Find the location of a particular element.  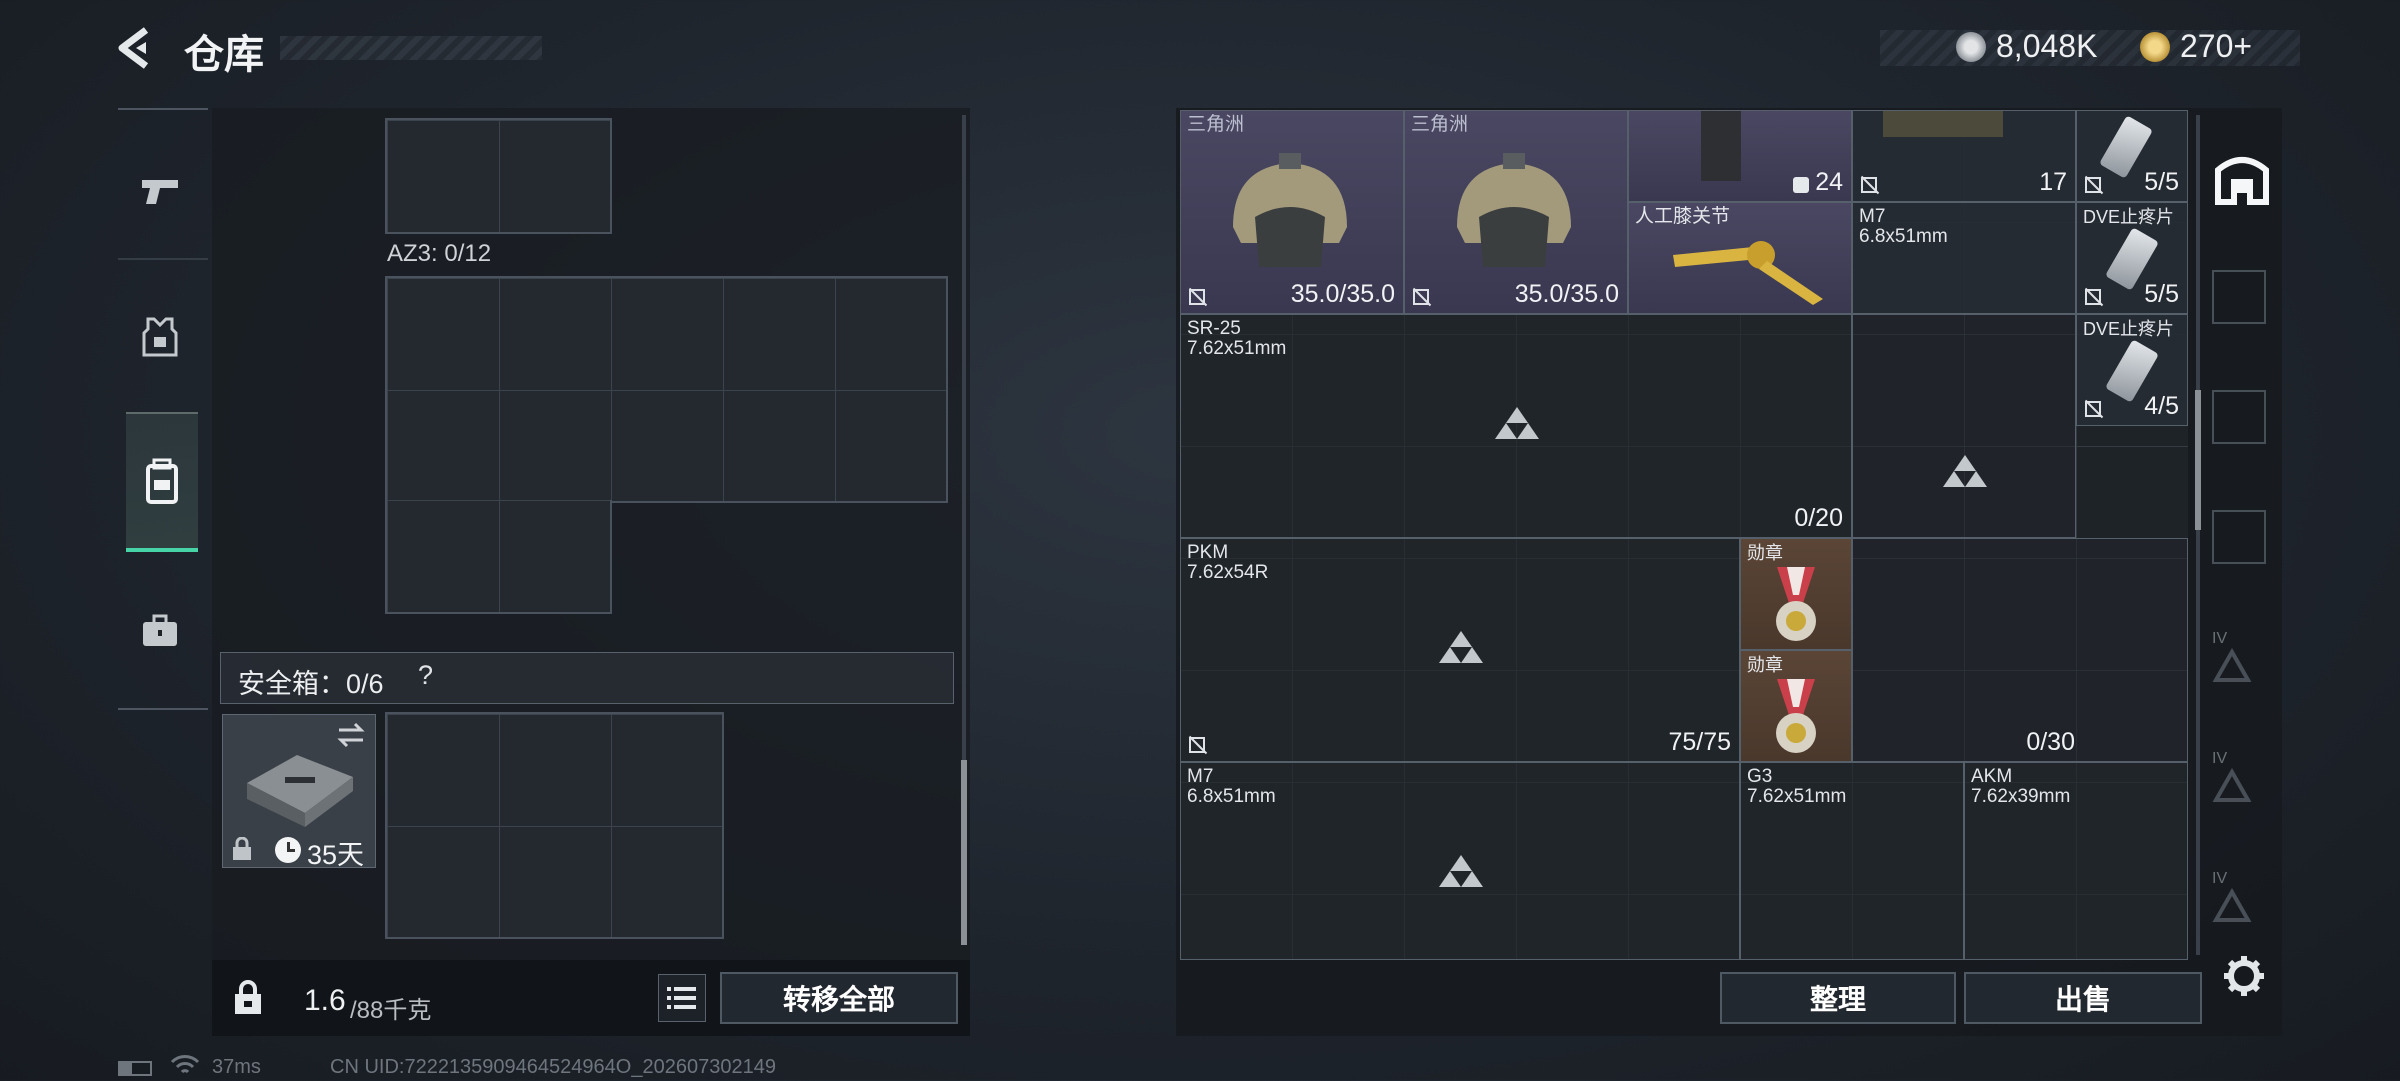

pkm-ammo-item: PKM 7.62x54R 75/75 is located at coordinates (1460, 650).